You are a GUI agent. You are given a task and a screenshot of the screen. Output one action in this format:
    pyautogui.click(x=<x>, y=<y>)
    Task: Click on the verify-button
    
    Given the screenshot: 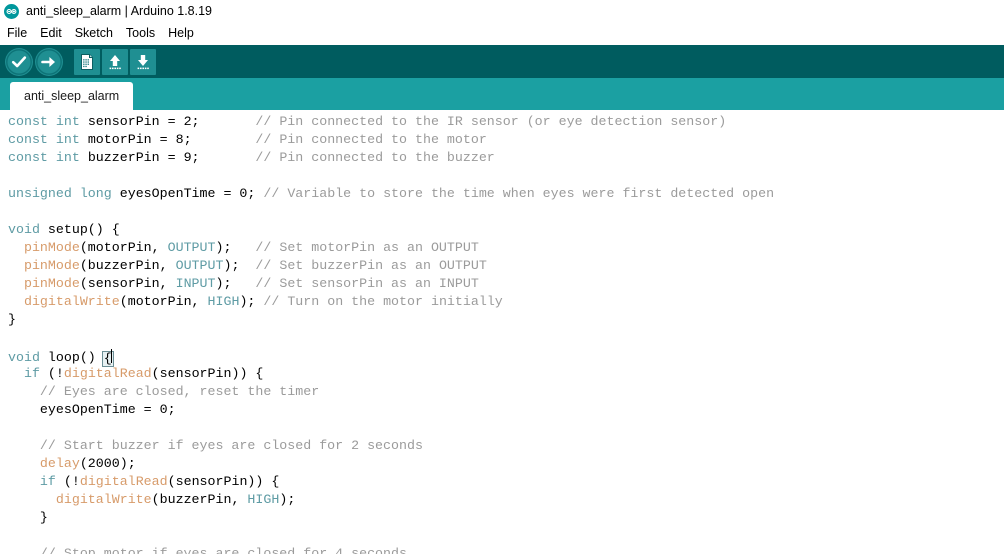 What is the action you would take?
    pyautogui.click(x=19, y=61)
    